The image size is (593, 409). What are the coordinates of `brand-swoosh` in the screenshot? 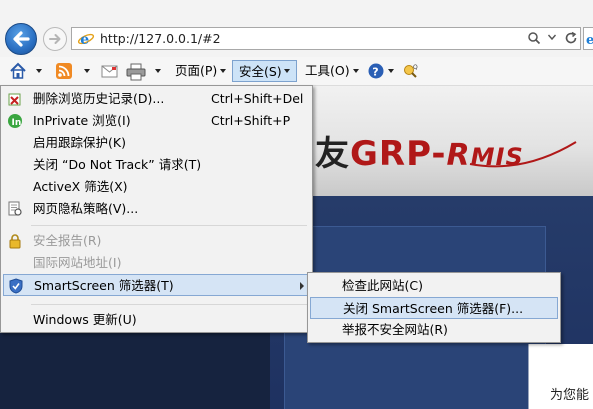 It's located at (523, 154).